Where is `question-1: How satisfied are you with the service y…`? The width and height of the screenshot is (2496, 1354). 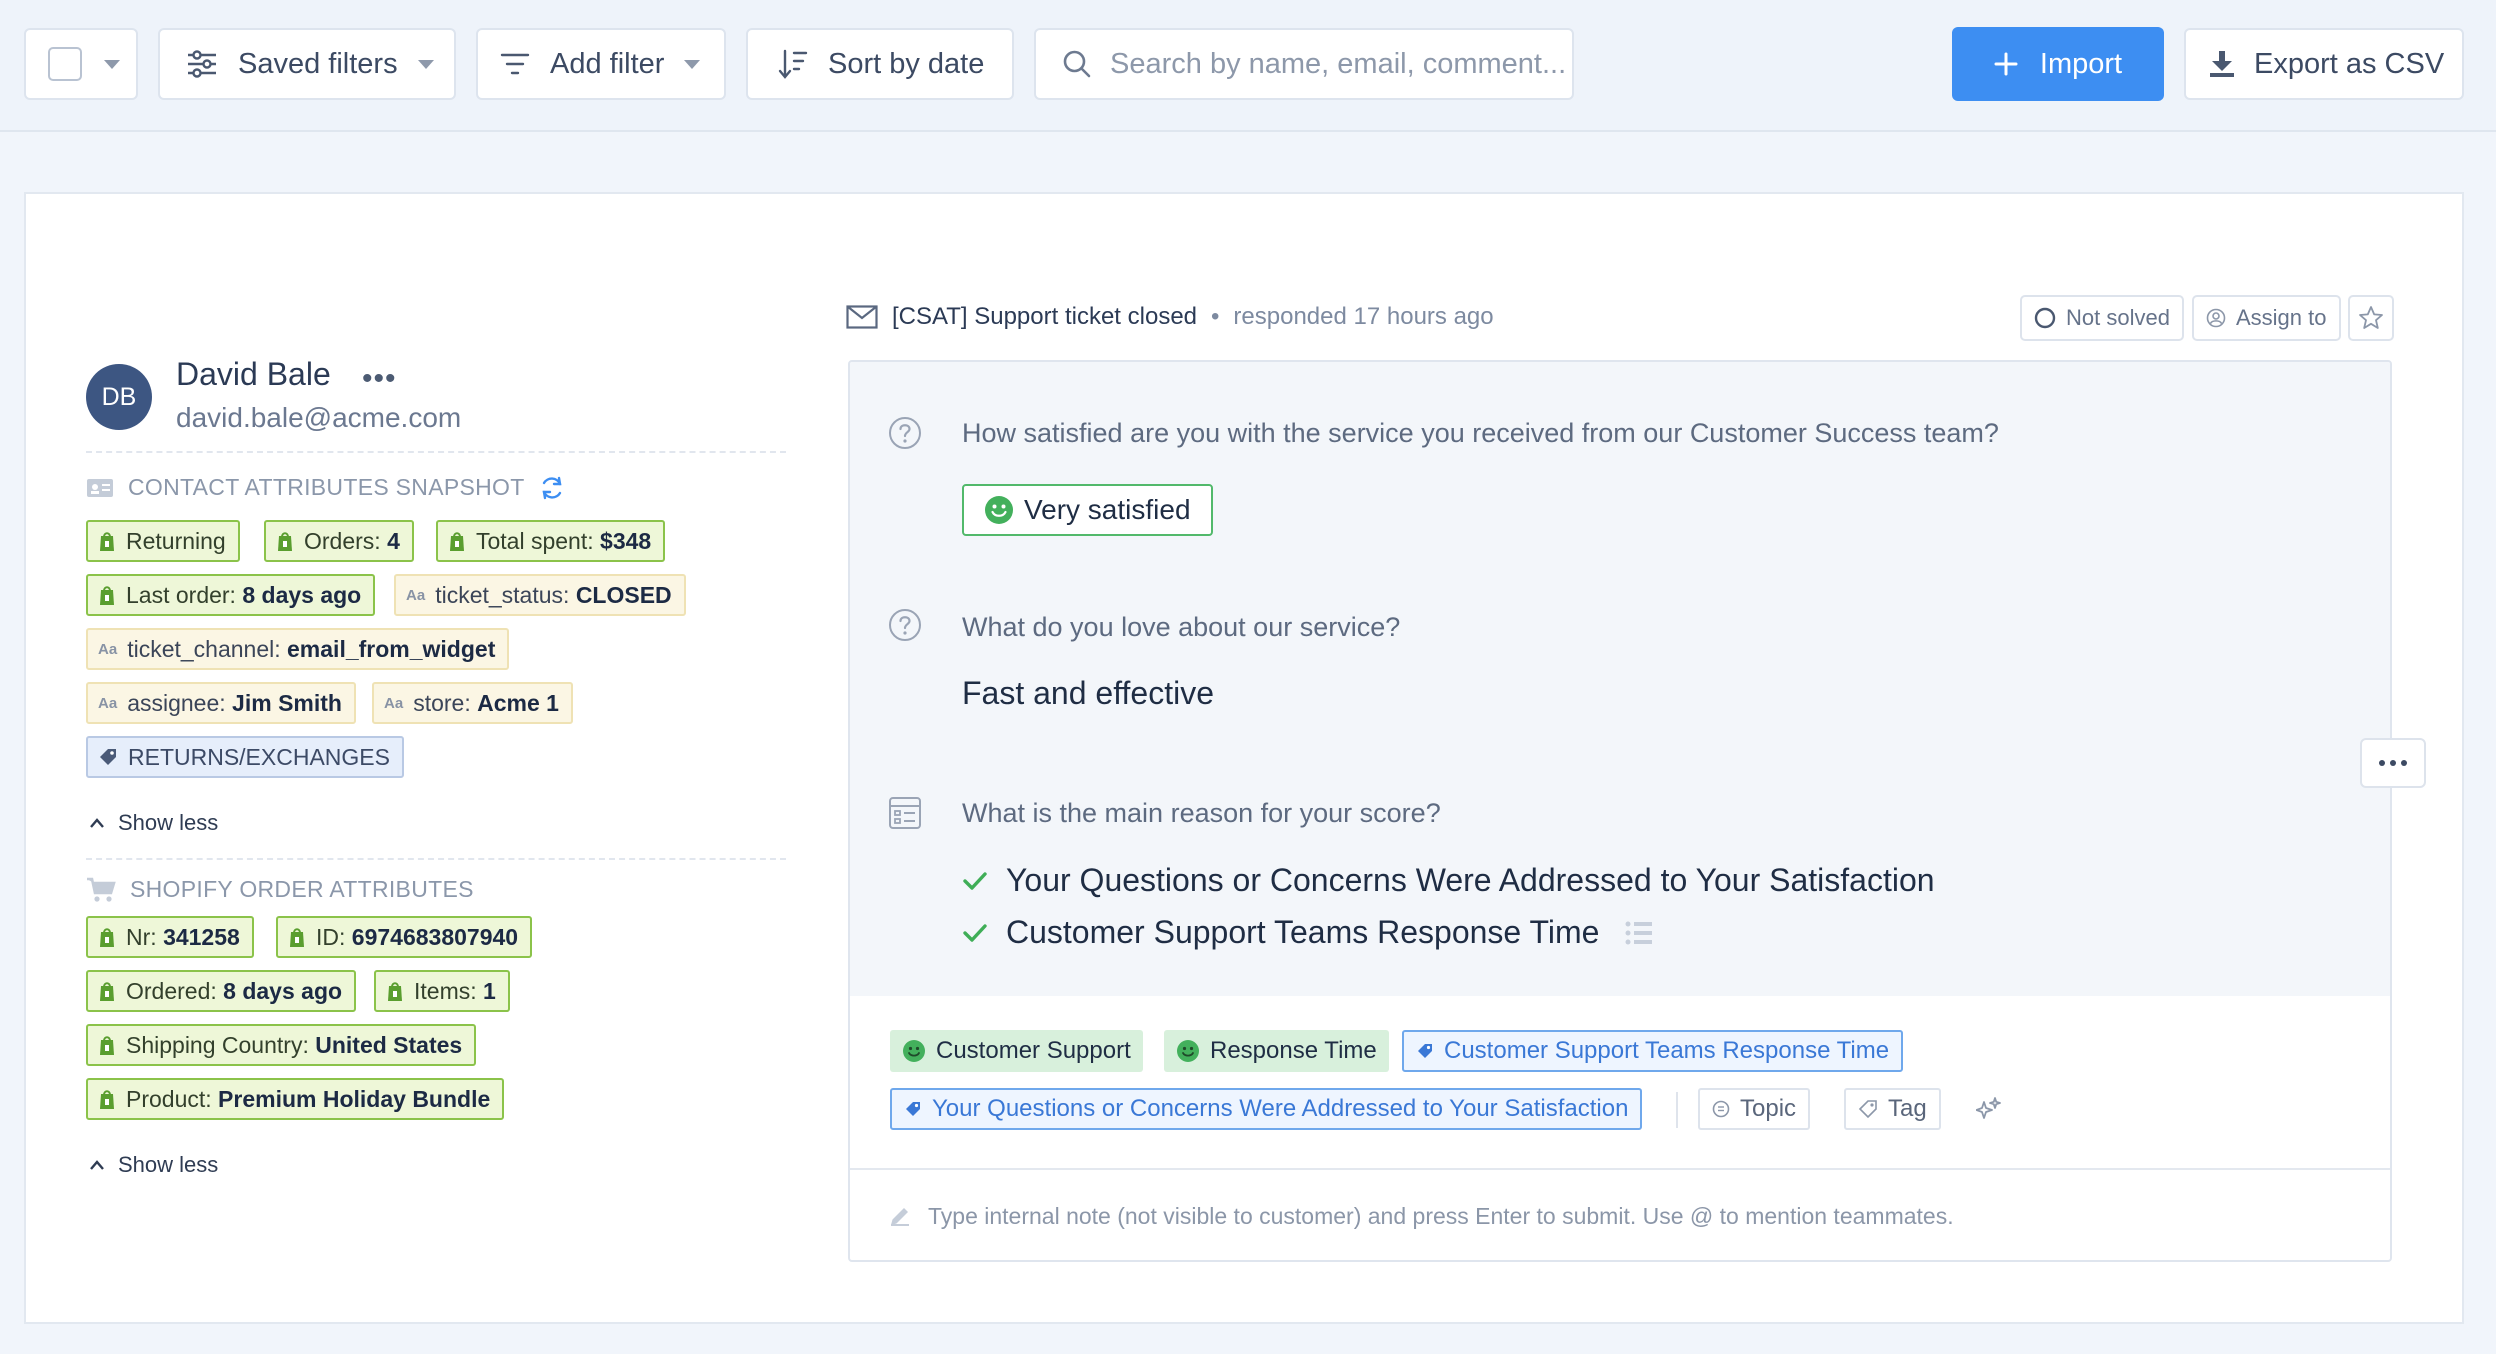 question-1: How satisfied are you with the service y… is located at coordinates (1480, 433).